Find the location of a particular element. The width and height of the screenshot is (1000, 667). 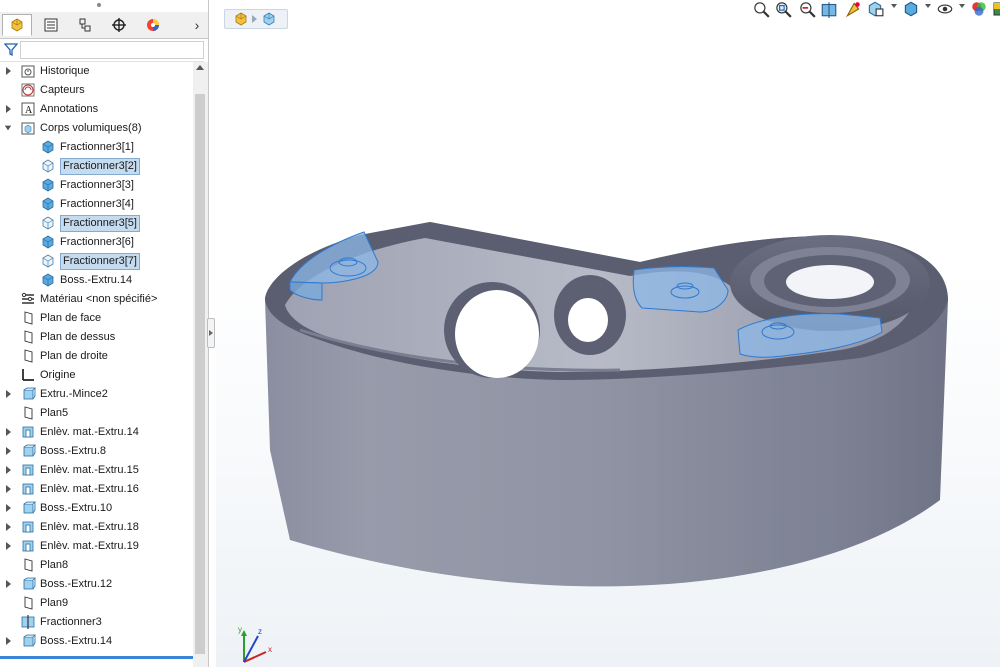

tree-item: Plan de dessus is located at coordinates (96, 337).